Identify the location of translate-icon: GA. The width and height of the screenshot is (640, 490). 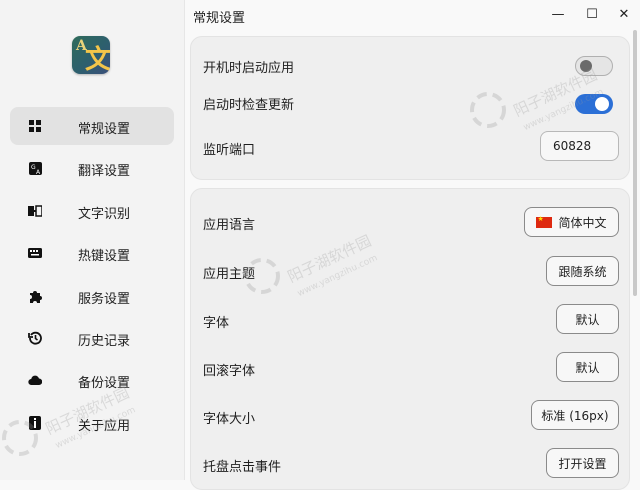
(35, 168).